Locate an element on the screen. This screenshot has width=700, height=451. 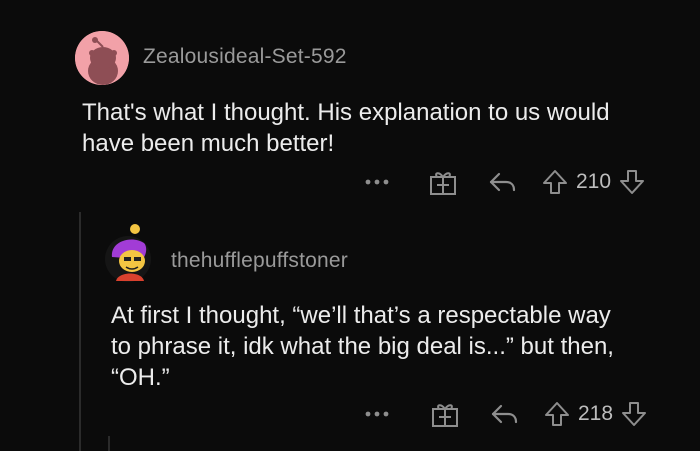
custom-avatar-icon is located at coordinates (128, 253).